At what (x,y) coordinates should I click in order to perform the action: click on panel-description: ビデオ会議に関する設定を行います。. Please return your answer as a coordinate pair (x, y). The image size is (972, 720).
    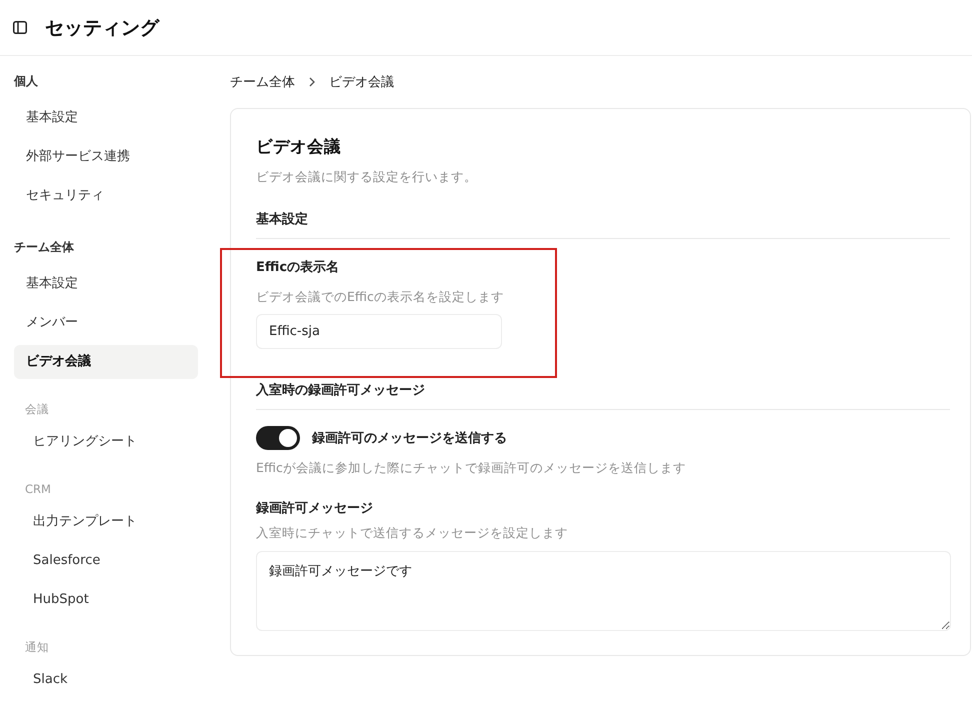
    Looking at the image, I should click on (367, 177).